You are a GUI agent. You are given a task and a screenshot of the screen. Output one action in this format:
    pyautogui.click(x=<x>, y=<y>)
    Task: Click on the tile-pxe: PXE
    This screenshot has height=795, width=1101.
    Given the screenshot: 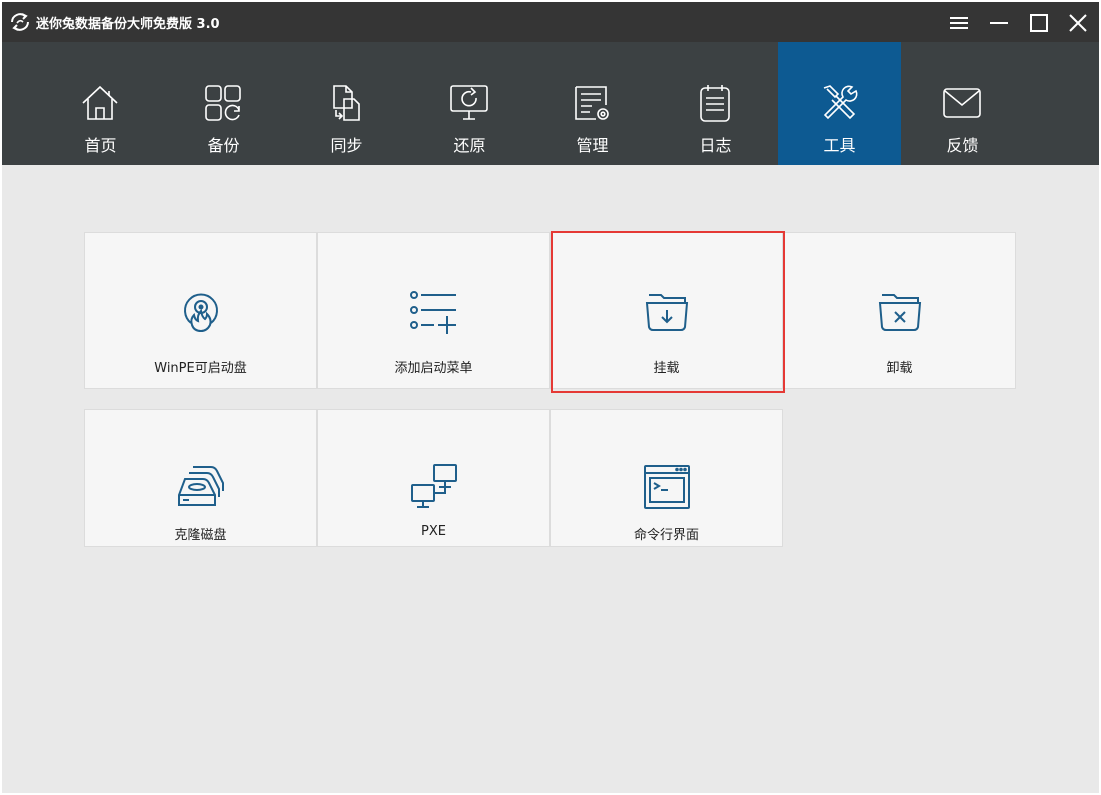 What is the action you would take?
    pyautogui.click(x=433, y=478)
    